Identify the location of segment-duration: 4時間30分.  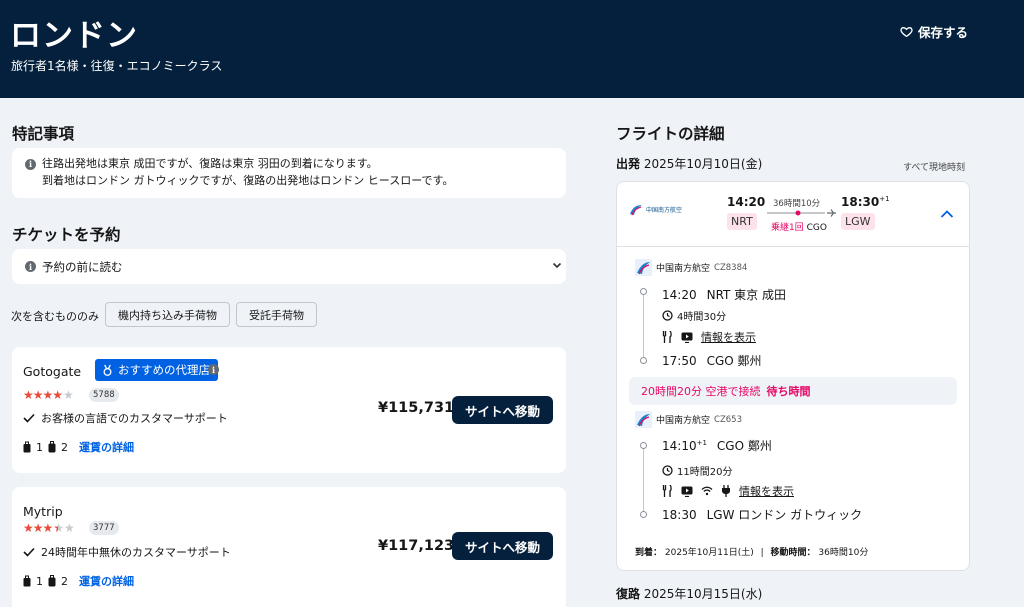
(694, 315).